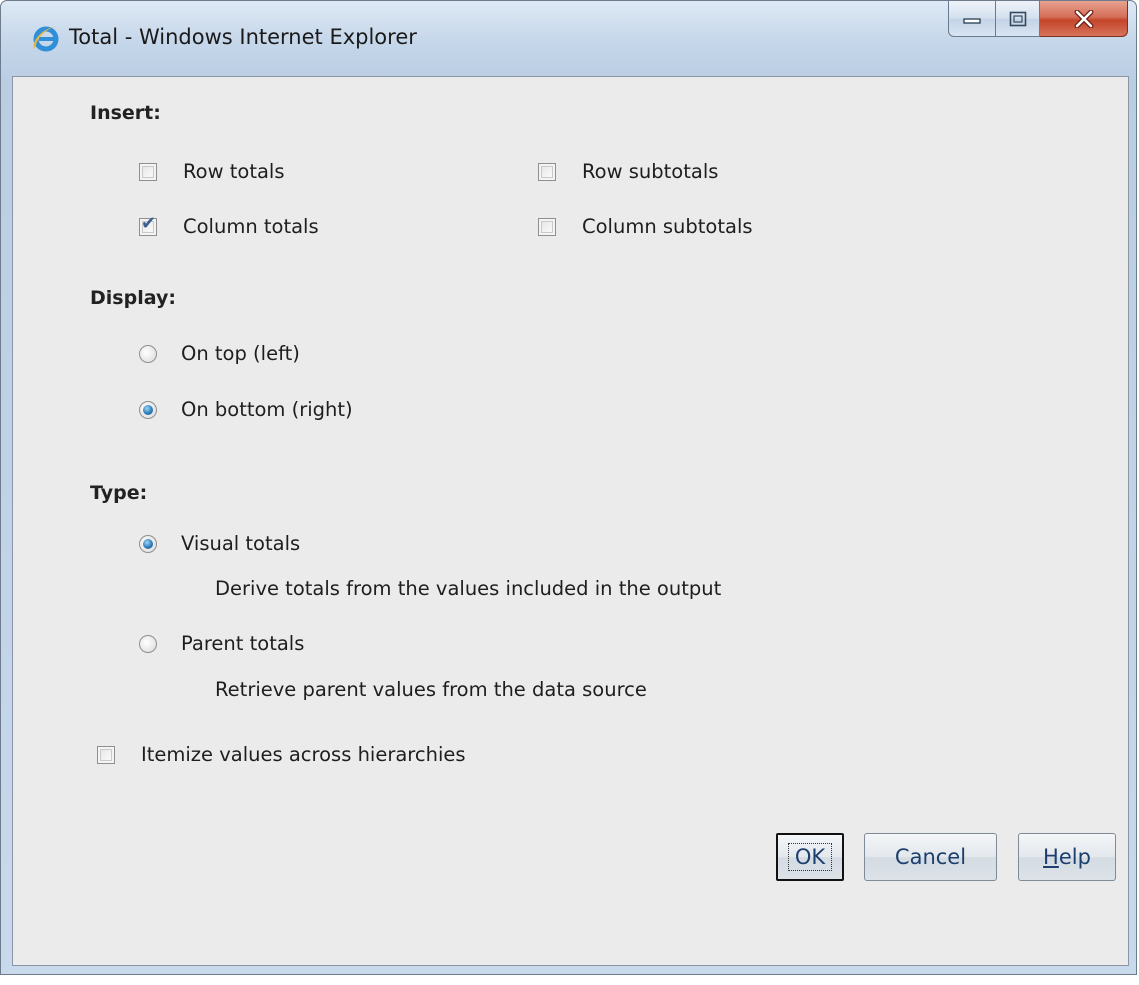 Image resolution: width=1139 pixels, height=985 pixels. I want to click on maximize-icon, so click(1018, 19).